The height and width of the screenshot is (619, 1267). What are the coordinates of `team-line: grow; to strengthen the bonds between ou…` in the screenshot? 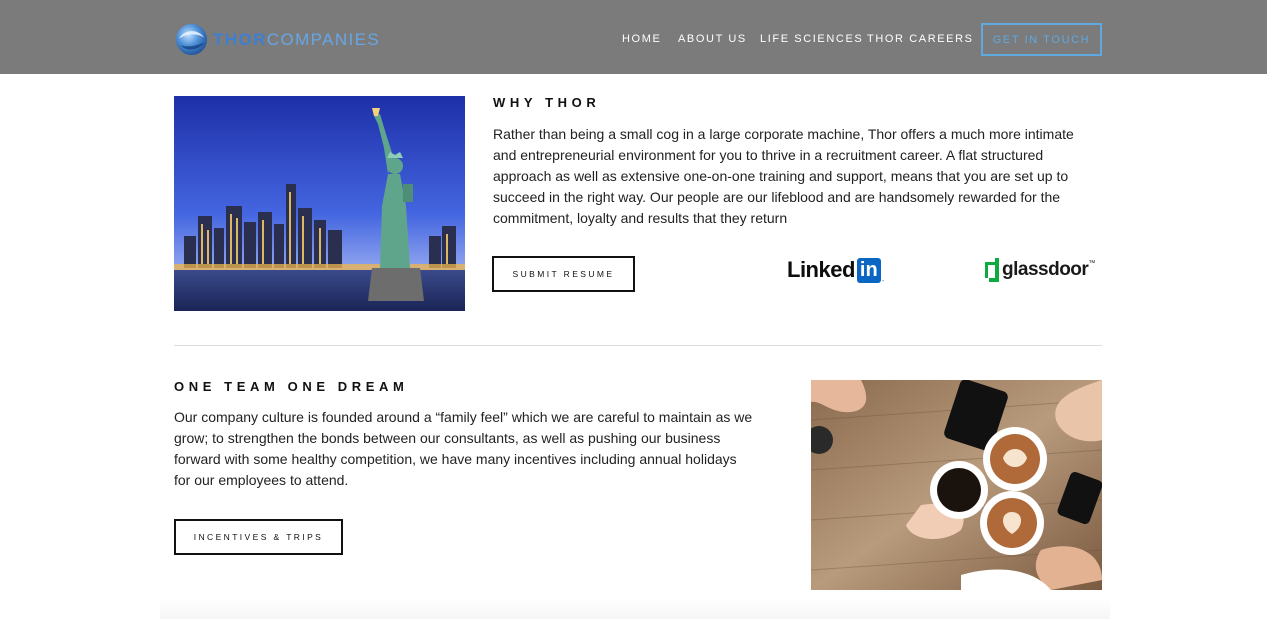 It's located at (447, 438).